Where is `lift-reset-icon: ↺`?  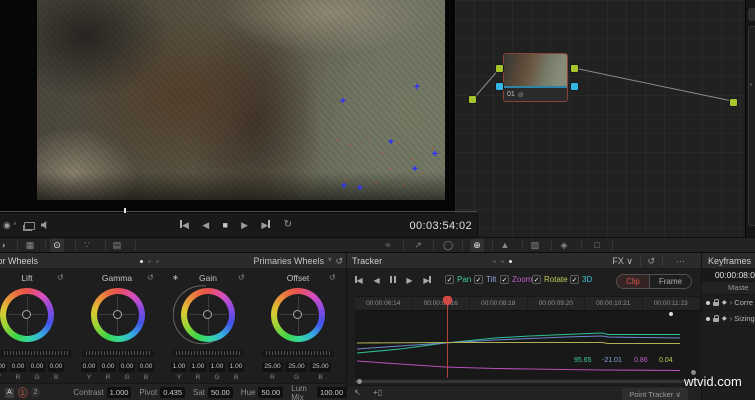
lift-reset-icon: ↺ is located at coordinates (60, 277).